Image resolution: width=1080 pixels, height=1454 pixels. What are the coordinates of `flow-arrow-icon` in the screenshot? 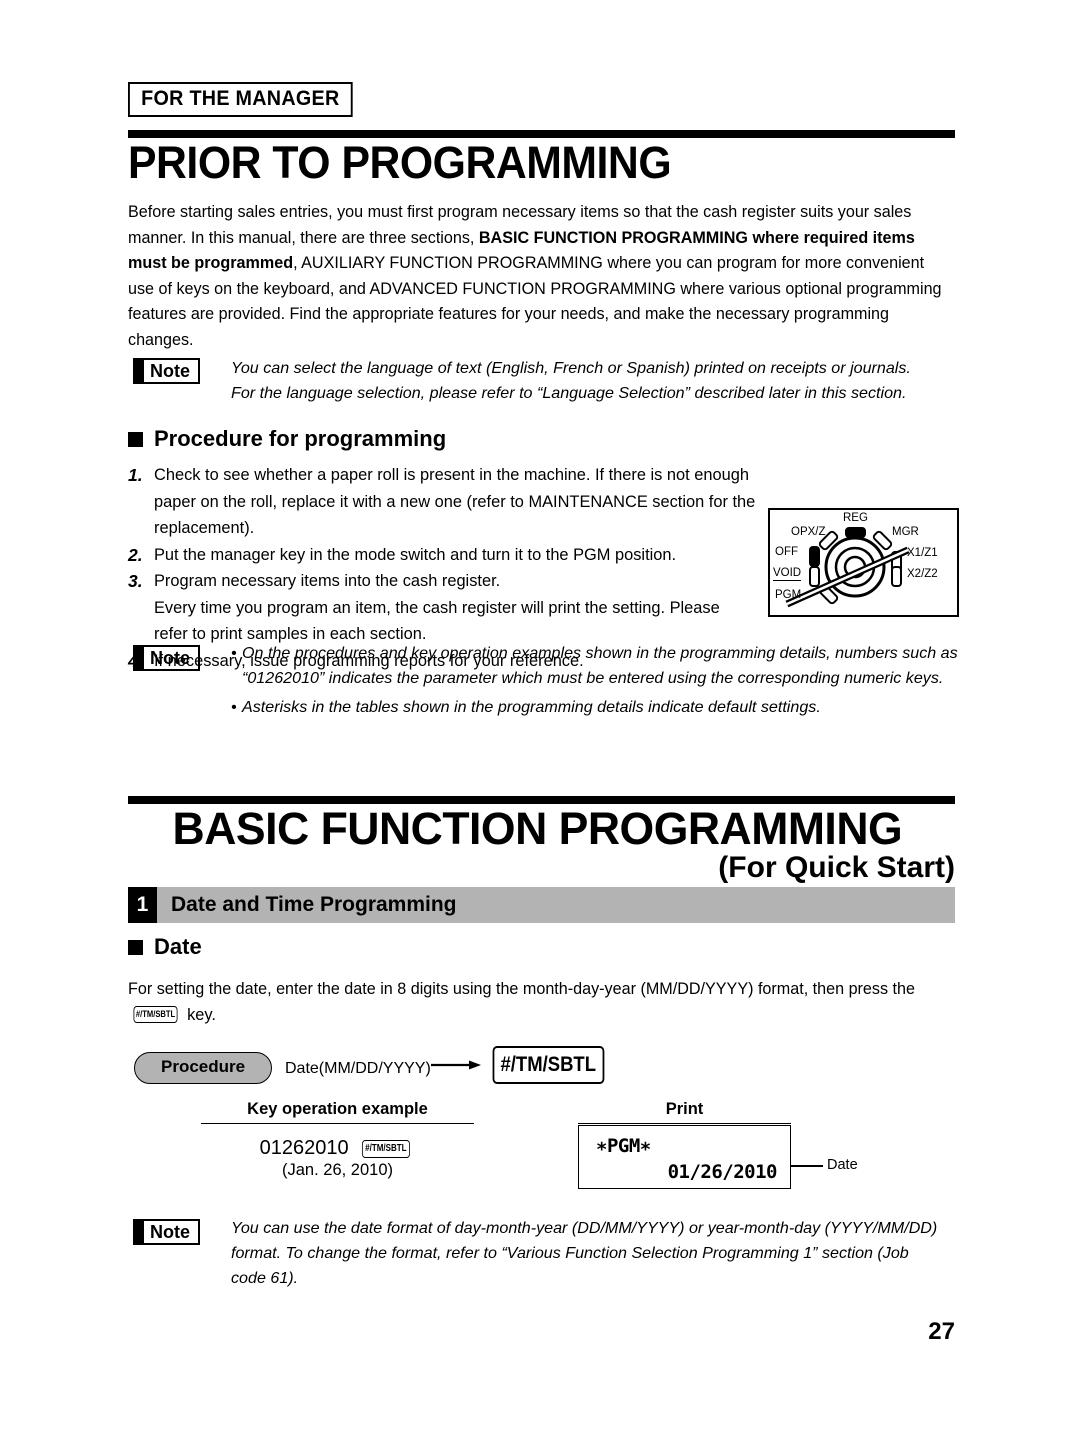 It's located at (456, 1065).